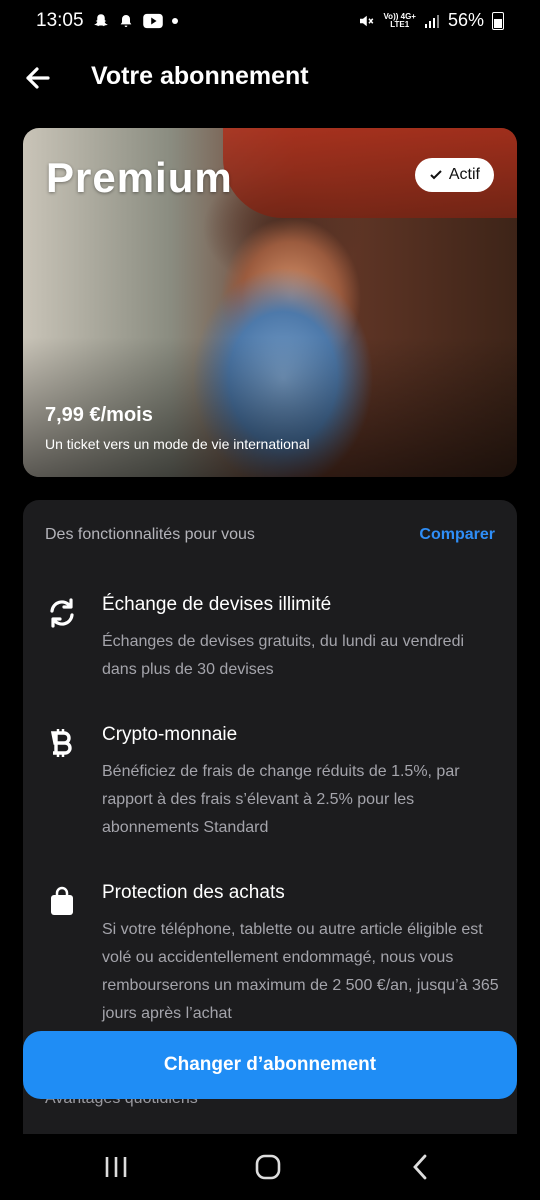 This screenshot has width=540, height=1200. Describe the element at coordinates (270, 22) in the screenshot. I see `status-bar: 13:05 Vo)) 4G+ LTE1 56%` at that location.